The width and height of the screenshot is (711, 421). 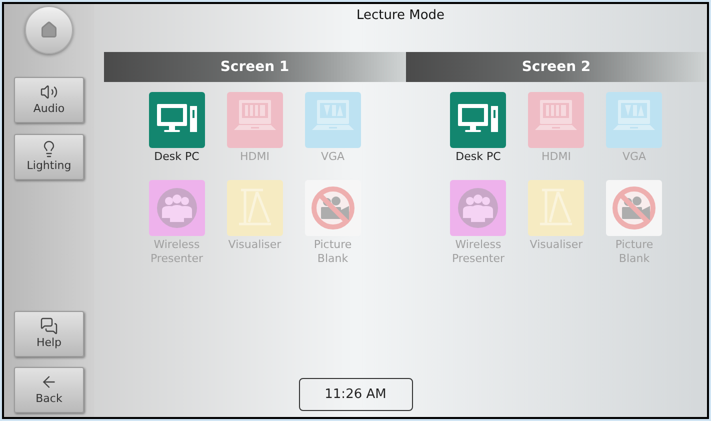 I want to click on speaker-icon, so click(x=49, y=91).